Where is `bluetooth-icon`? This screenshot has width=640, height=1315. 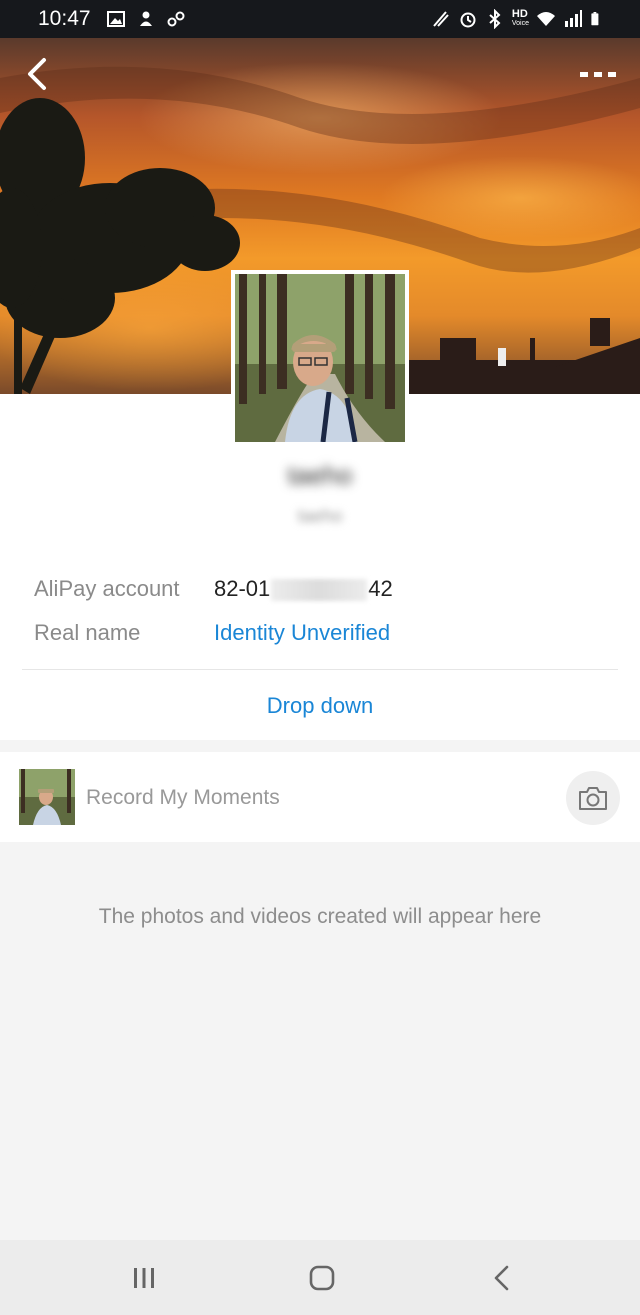
bluetooth-icon is located at coordinates (495, 19).